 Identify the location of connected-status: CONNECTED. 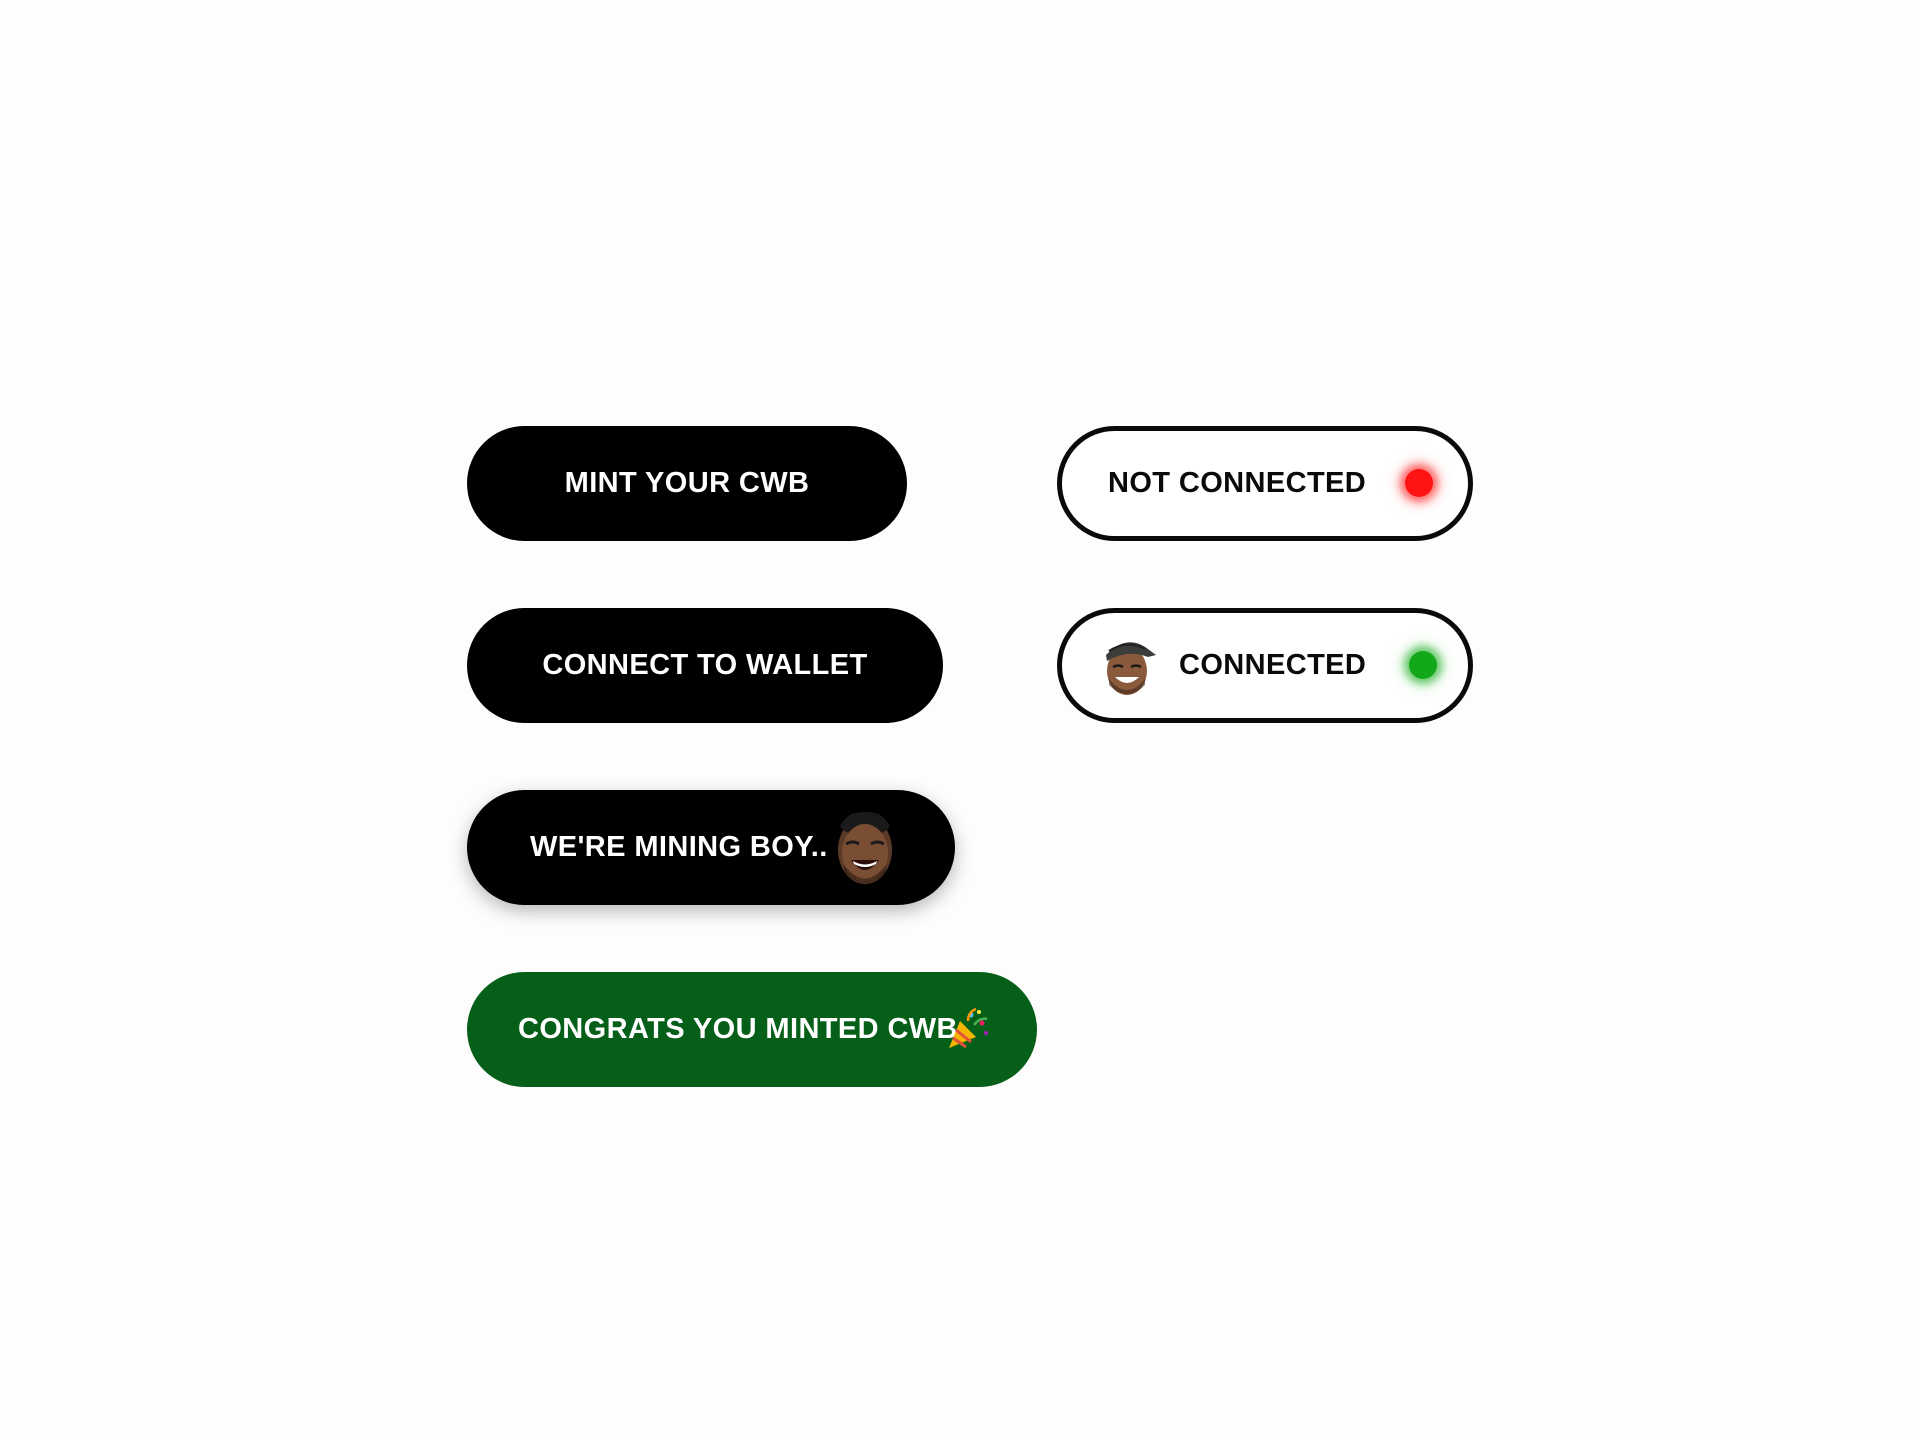
(1265, 665).